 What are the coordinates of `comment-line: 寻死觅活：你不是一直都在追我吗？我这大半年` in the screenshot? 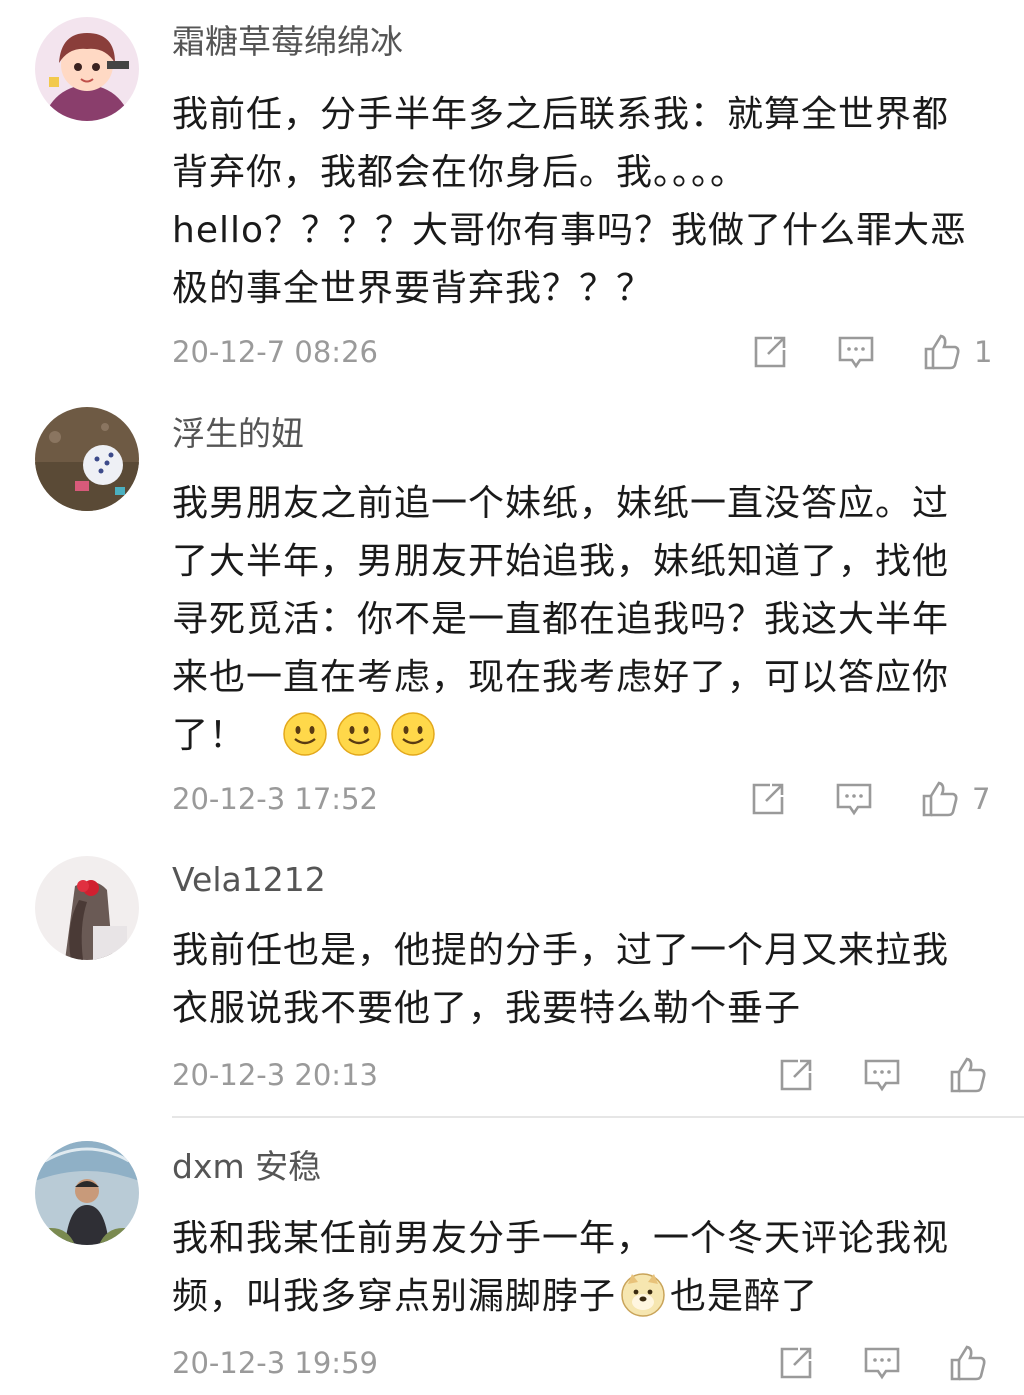 It's located at (561, 619).